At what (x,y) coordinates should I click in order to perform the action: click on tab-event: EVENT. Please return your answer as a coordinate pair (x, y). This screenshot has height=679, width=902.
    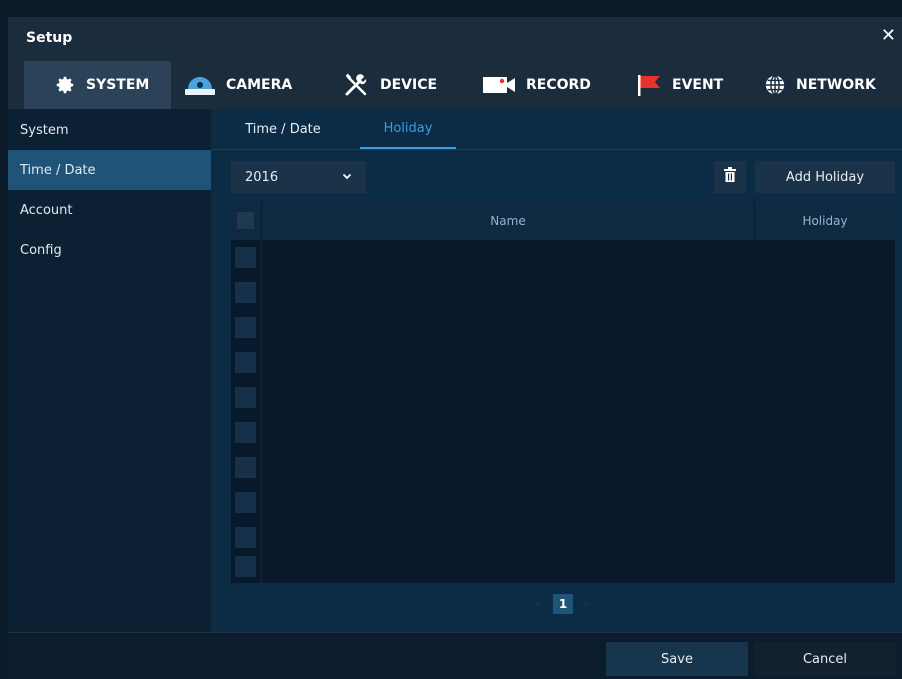
    Looking at the image, I should click on (679, 85).